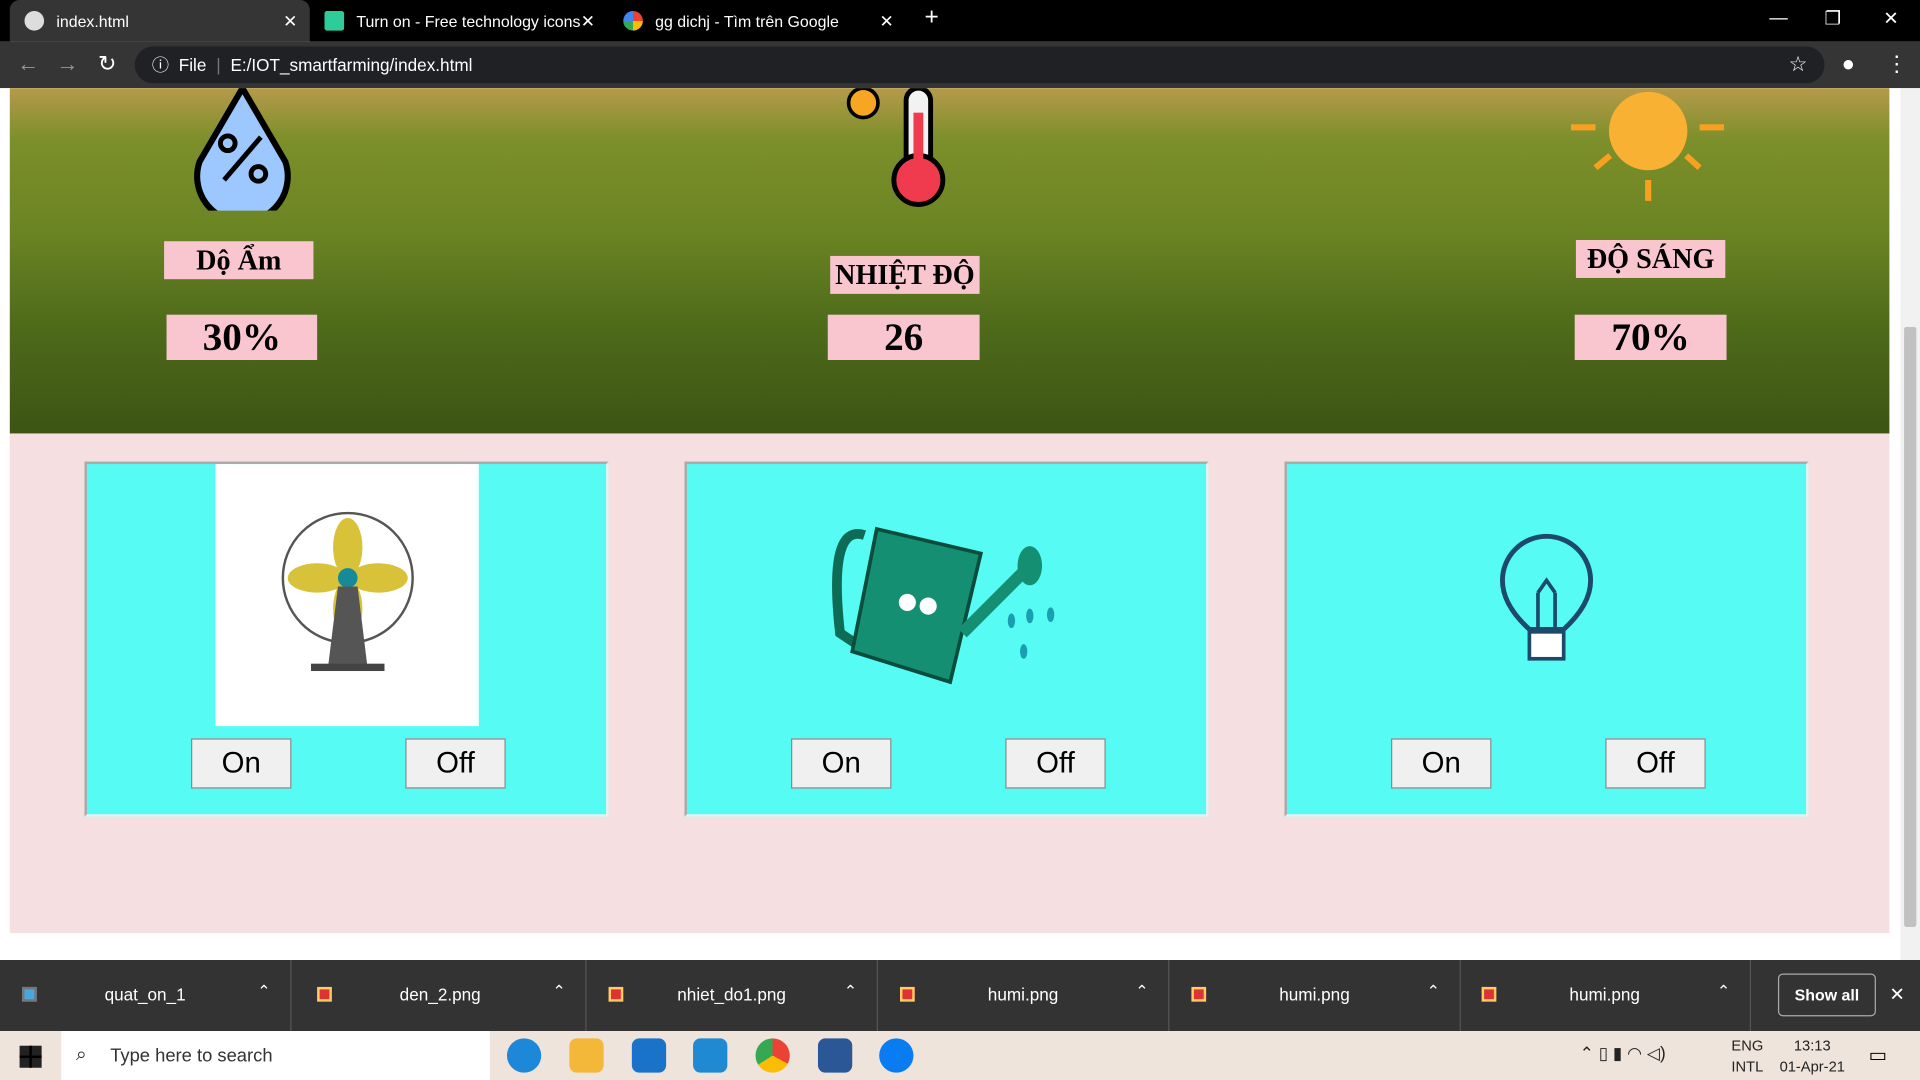 The height and width of the screenshot is (1080, 1920). Describe the element at coordinates (351, 65) in the screenshot. I see `url-text: E:/IOT_smartfarming/index.html` at that location.